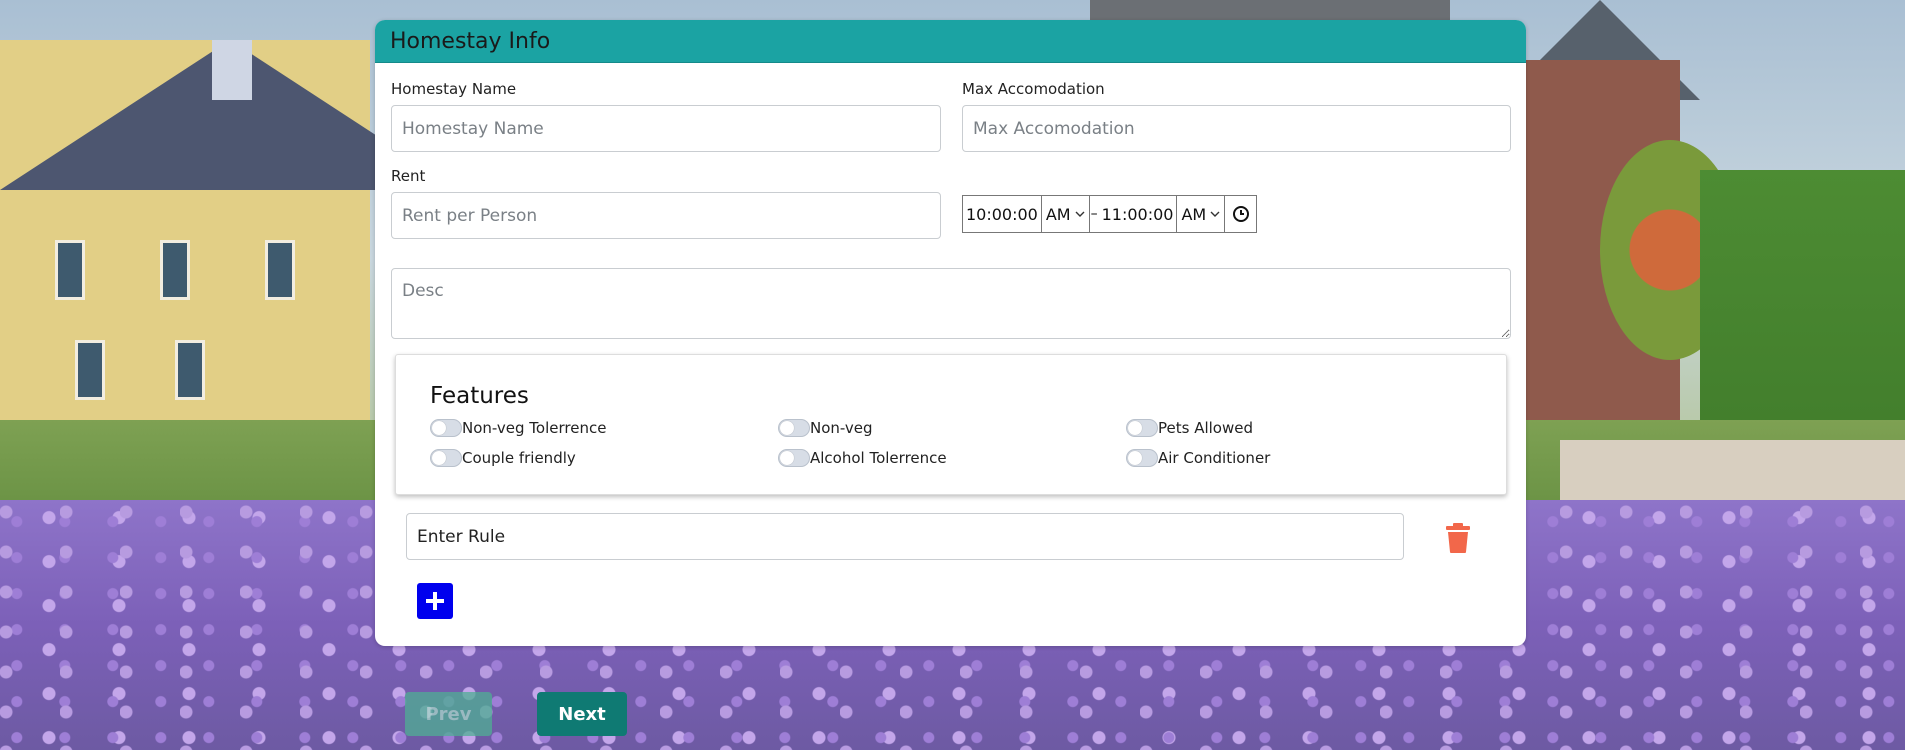  I want to click on feature-non-veg: Non-veg, so click(825, 428).